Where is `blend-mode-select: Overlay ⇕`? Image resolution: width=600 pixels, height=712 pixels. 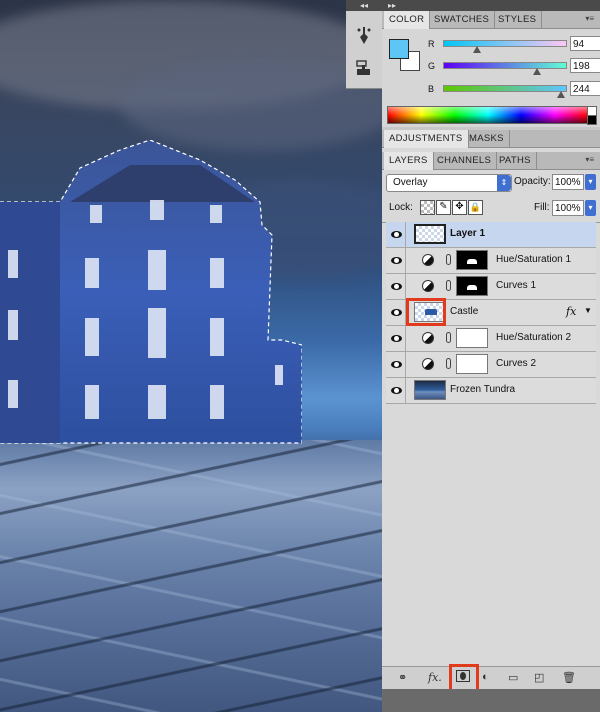
blend-mode-select: Overlay ⇕ is located at coordinates (449, 183).